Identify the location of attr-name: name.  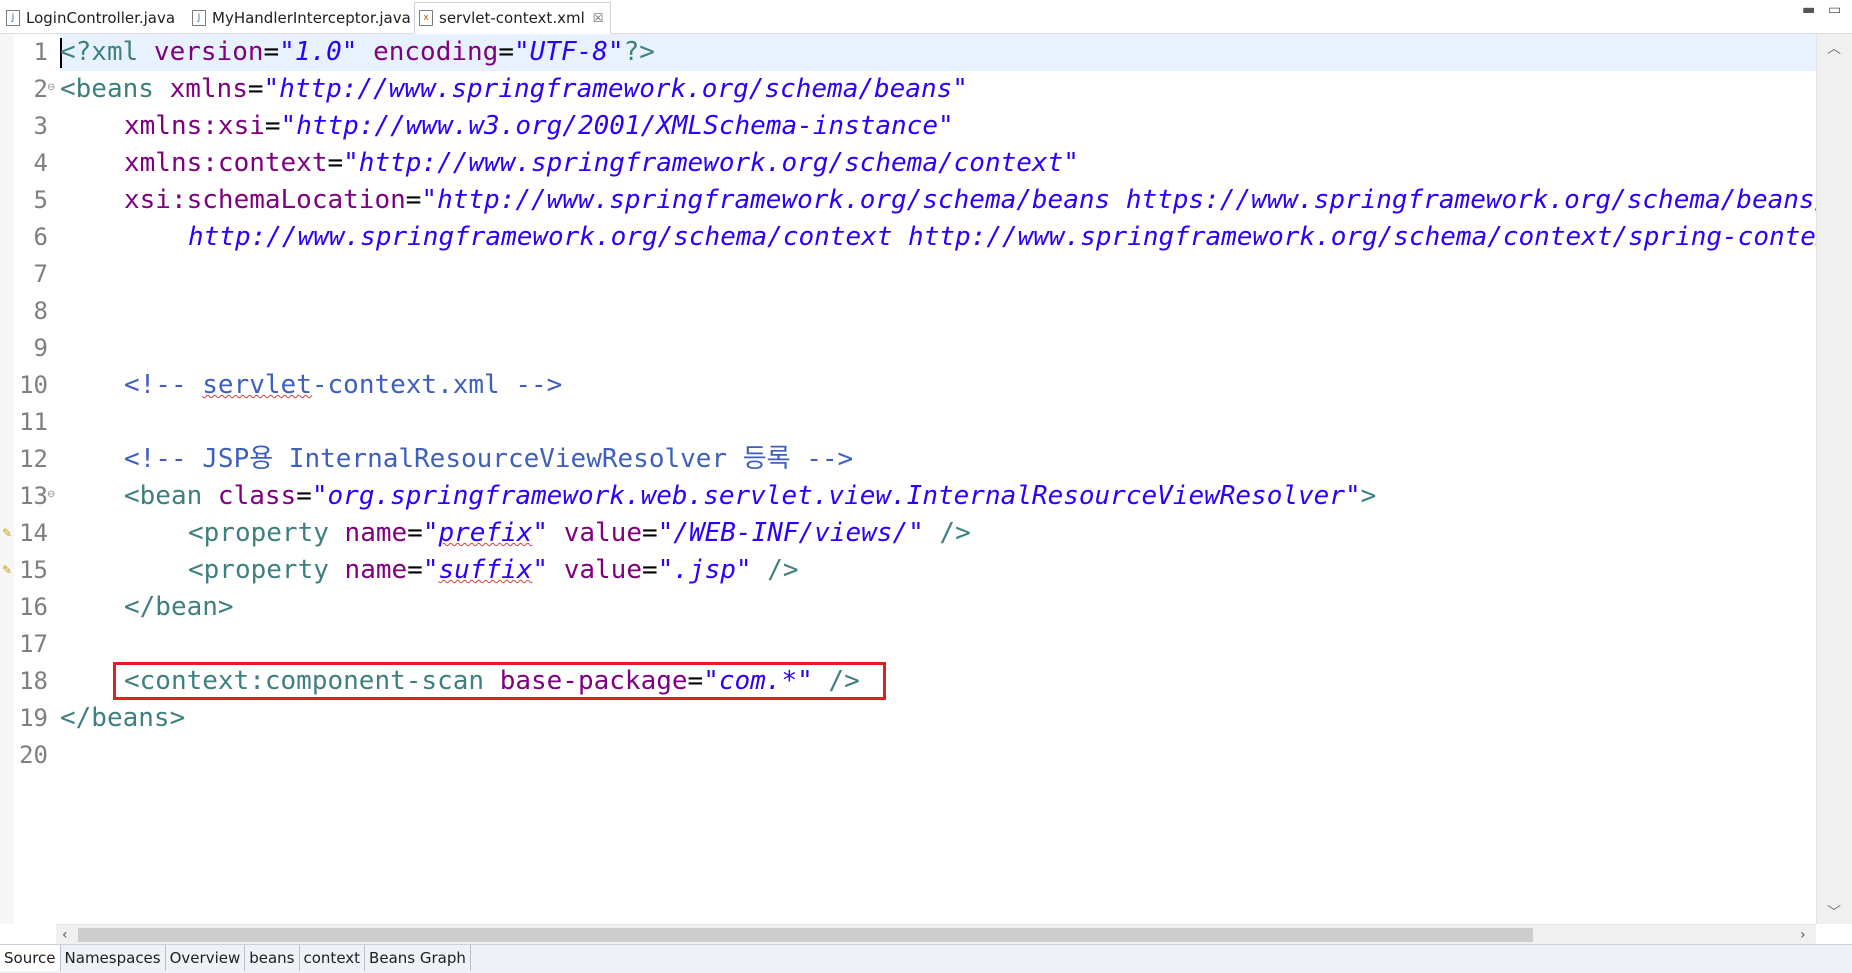
(376, 533).